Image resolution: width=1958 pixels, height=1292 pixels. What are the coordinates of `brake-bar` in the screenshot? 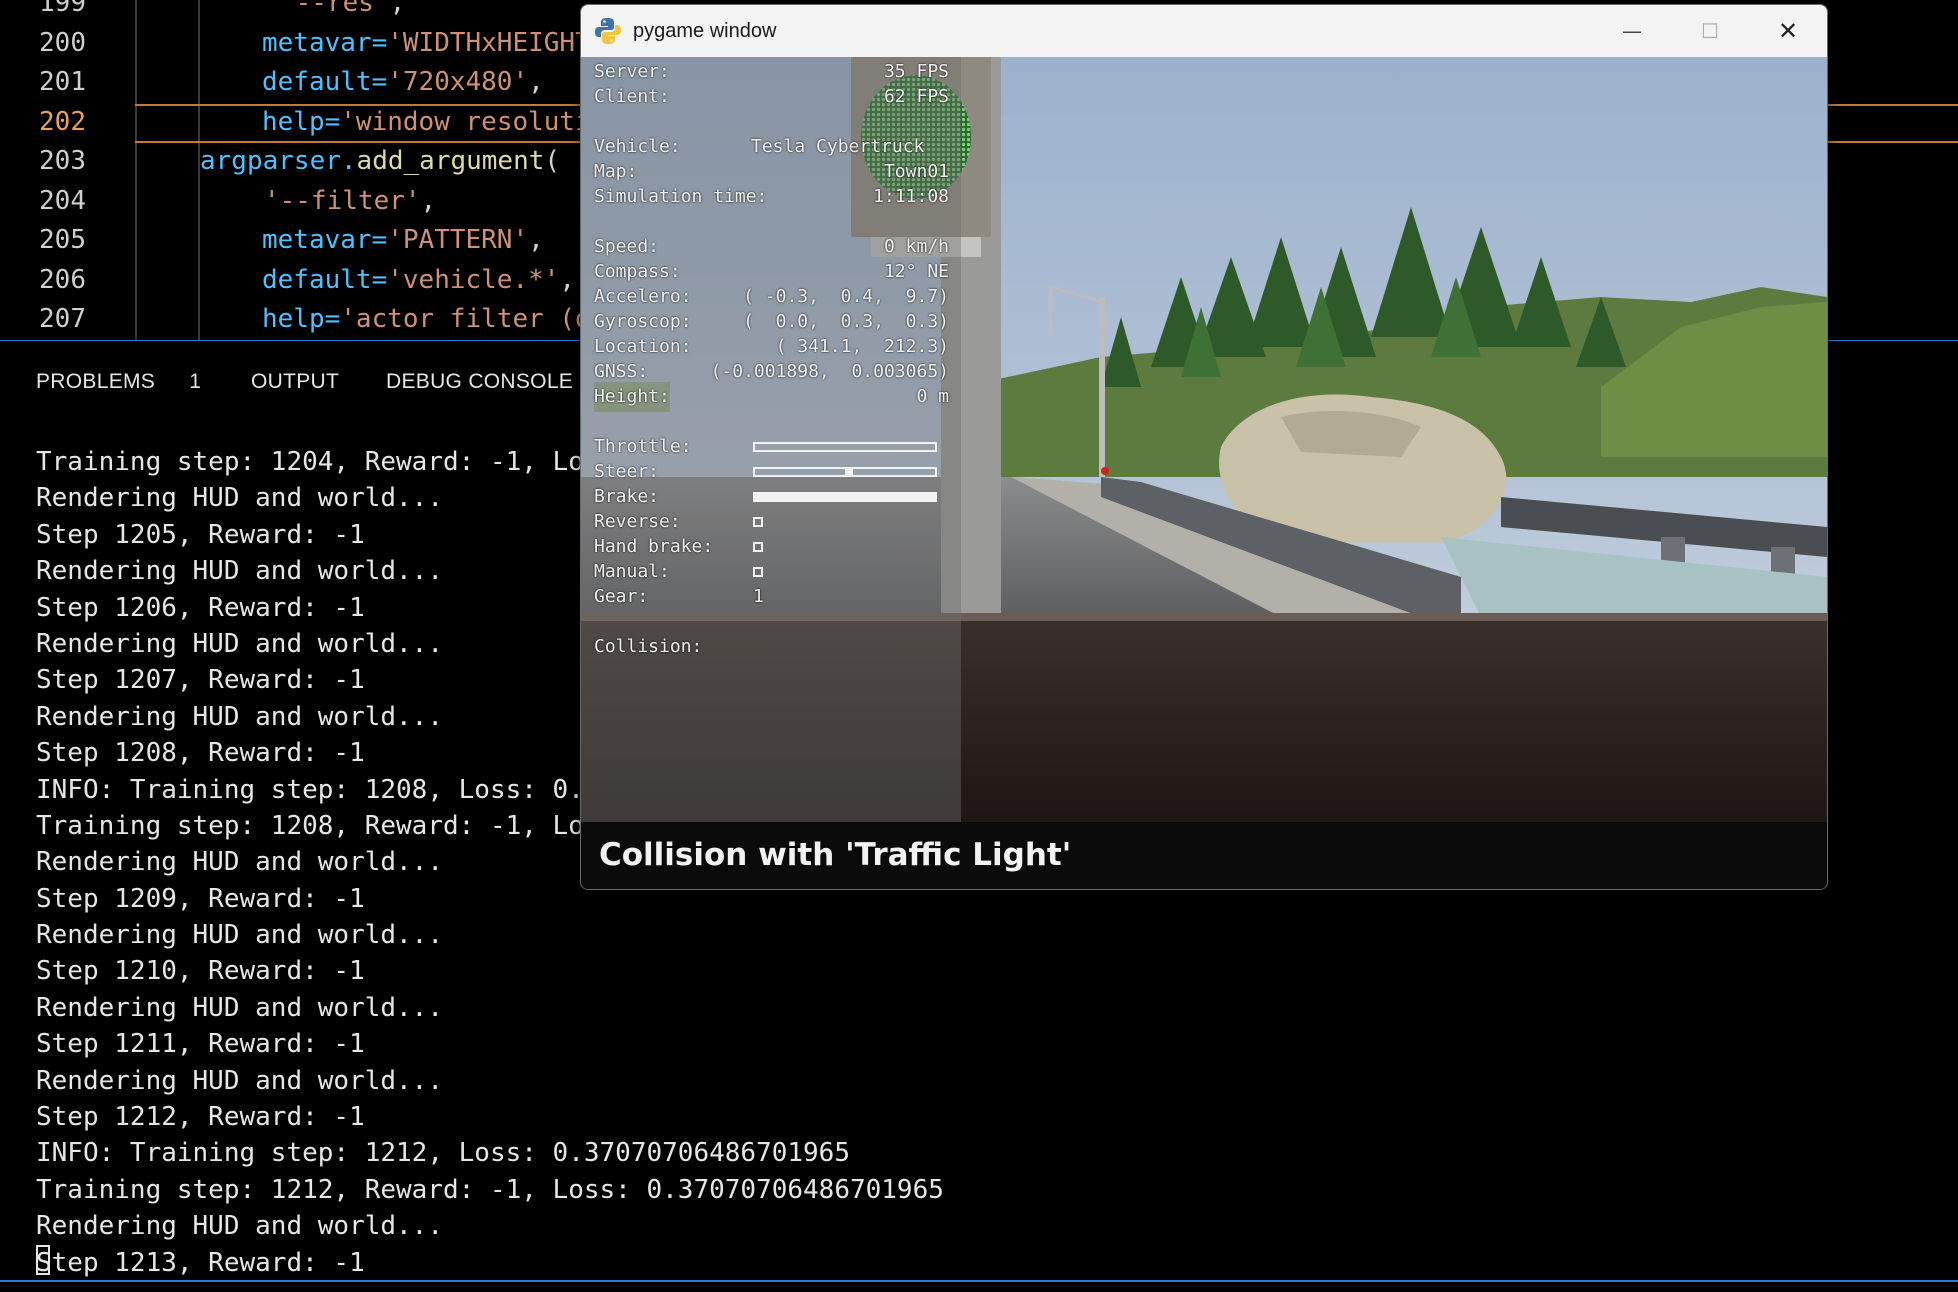 It's located at (845, 497).